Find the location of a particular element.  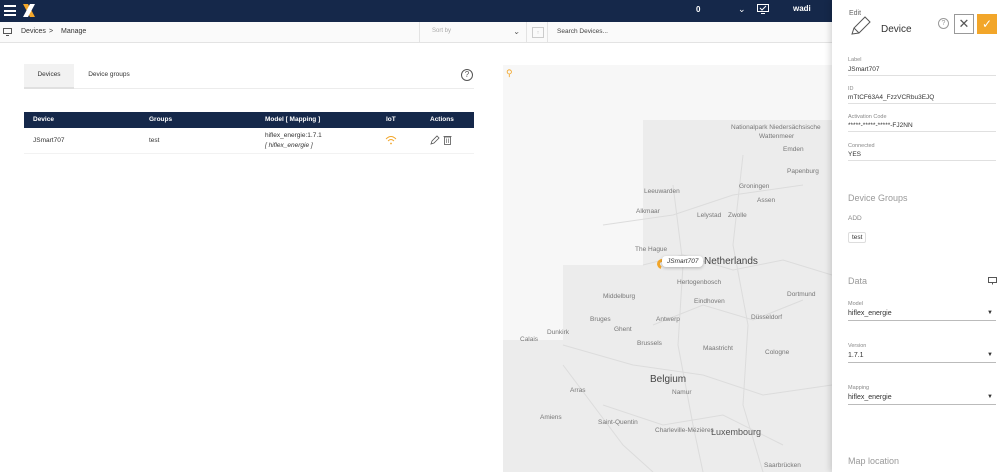

activation-code-field: *****-*****-*****-FJ2NN is located at coordinates (922, 127).